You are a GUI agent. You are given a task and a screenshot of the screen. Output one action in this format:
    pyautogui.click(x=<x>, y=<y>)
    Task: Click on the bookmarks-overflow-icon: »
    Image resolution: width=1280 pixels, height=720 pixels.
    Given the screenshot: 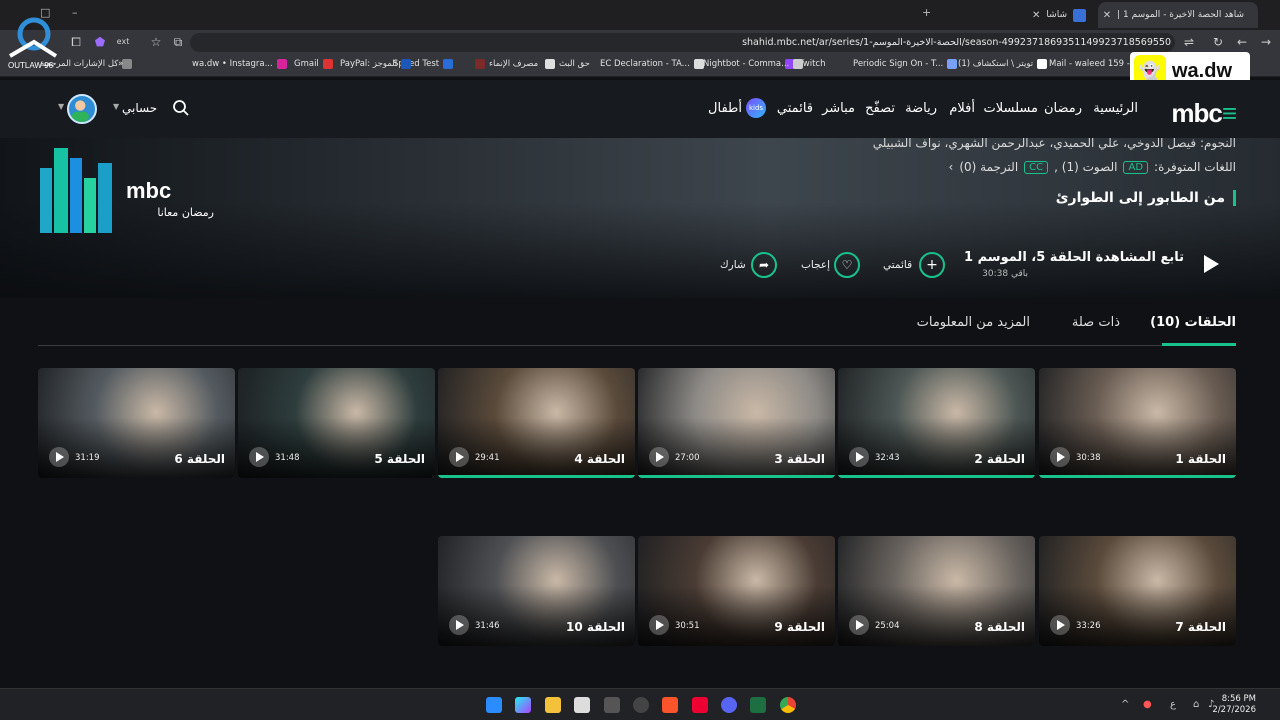 What is the action you would take?
    pyautogui.click(x=120, y=64)
    